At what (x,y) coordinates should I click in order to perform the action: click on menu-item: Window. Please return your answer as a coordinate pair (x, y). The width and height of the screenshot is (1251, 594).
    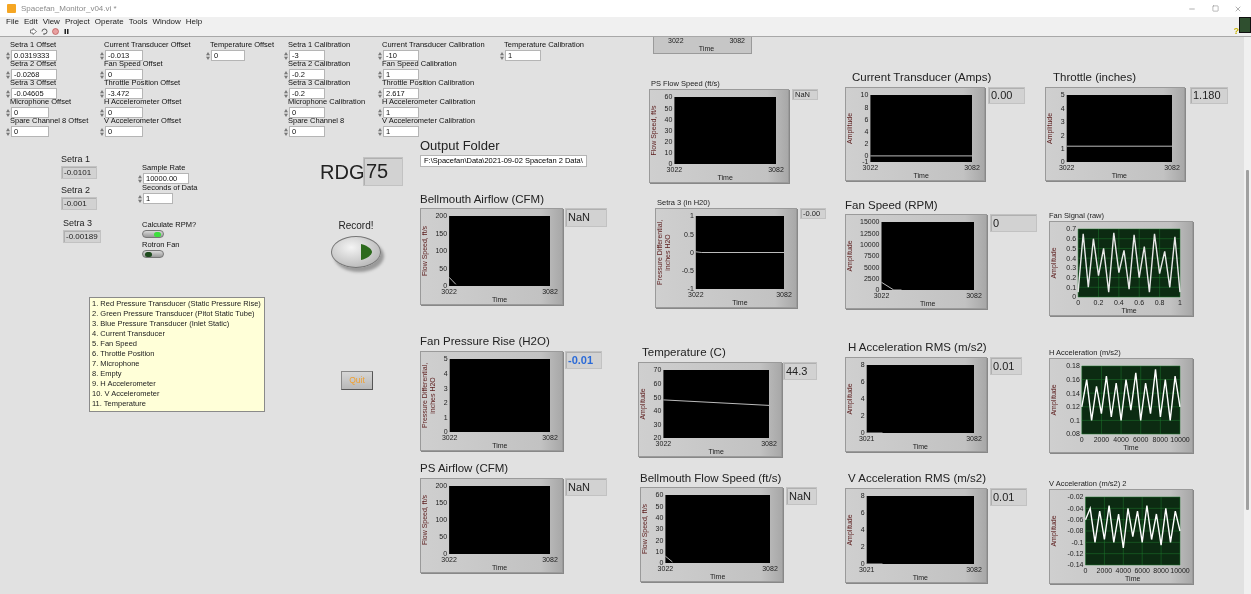
    Looking at the image, I should click on (166, 22).